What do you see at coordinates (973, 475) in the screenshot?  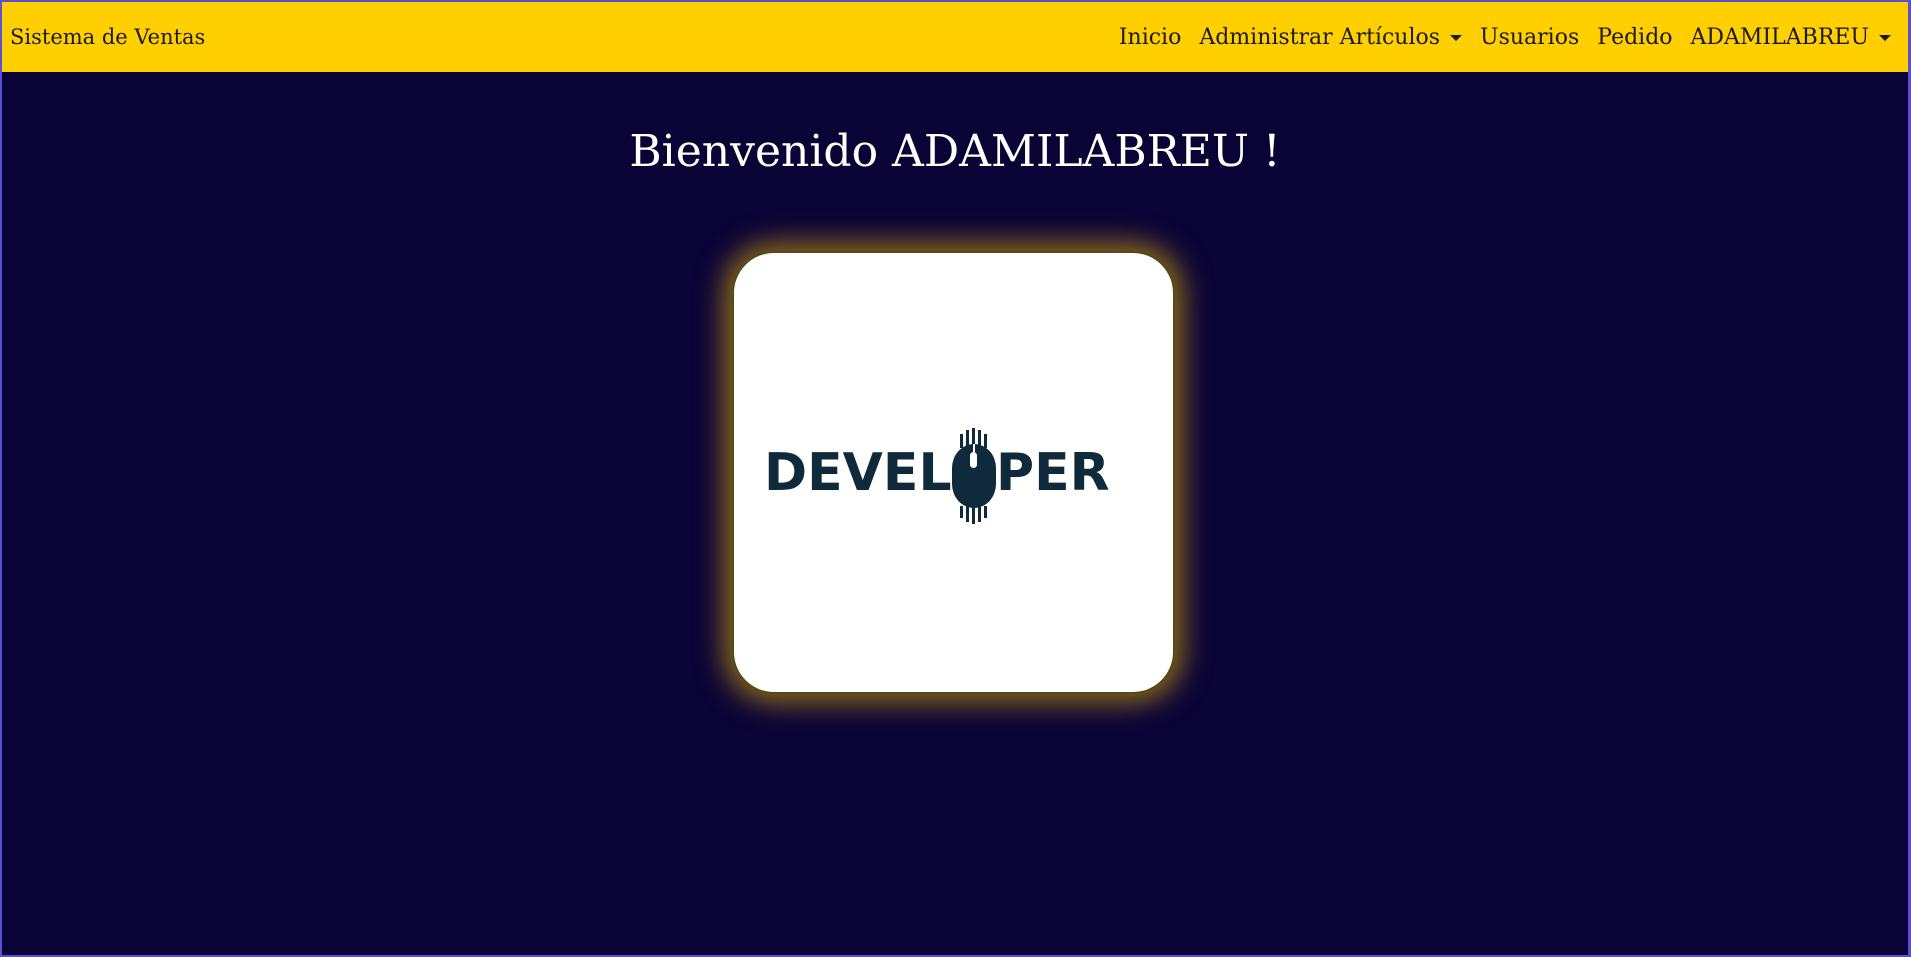 I see `computer-mouse-icon` at bounding box center [973, 475].